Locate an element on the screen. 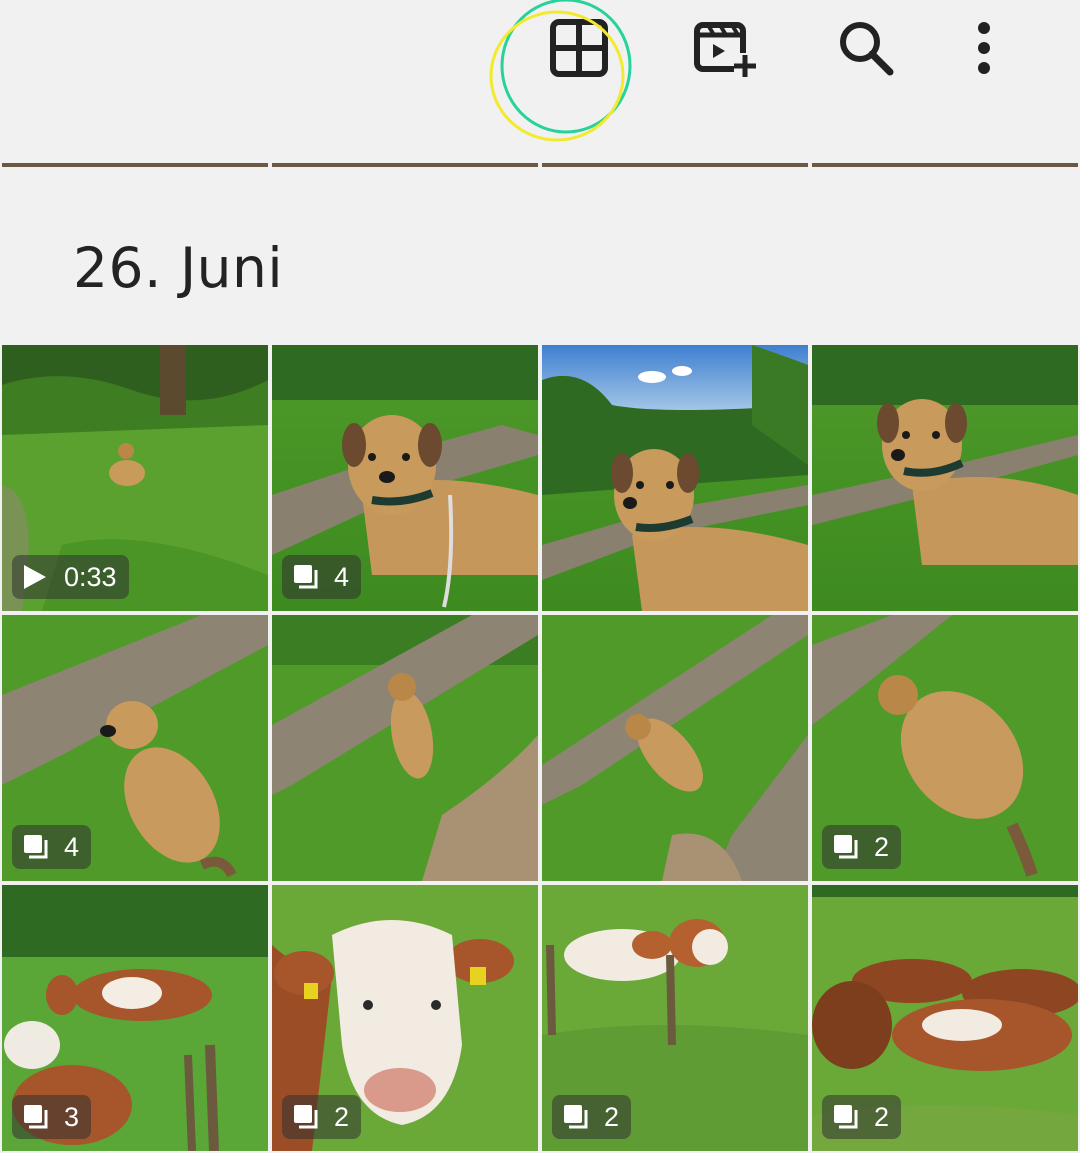 This screenshot has height=1153, width=1080. previous-row-edge is located at coordinates (540, 165).